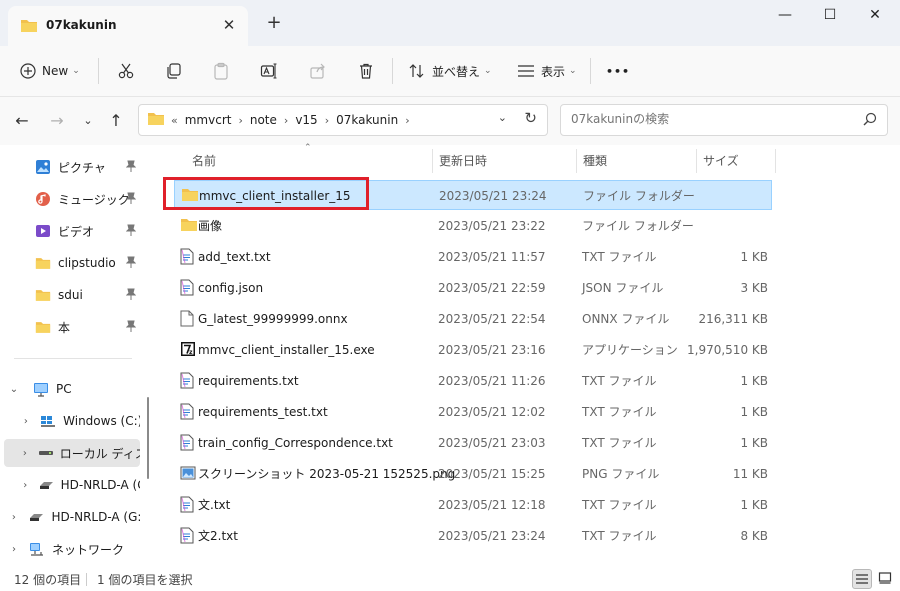 This screenshot has width=900, height=591. I want to click on breadcrumb-item: v15, so click(306, 120).